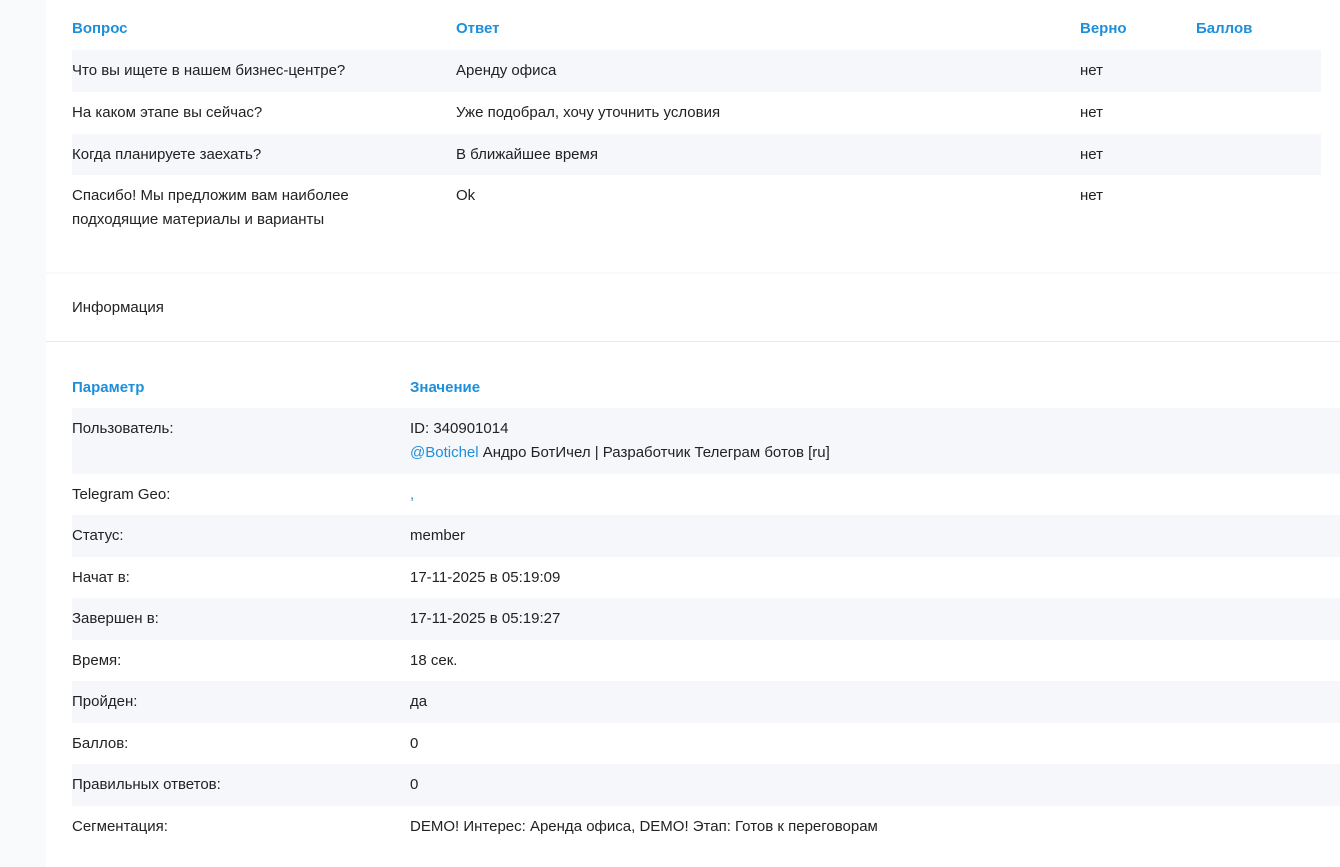 The image size is (1340, 867). What do you see at coordinates (210, 195) in the screenshot?
I see `question-cell-line-1: Спасибо! Мы предложим вам наиболее` at bounding box center [210, 195].